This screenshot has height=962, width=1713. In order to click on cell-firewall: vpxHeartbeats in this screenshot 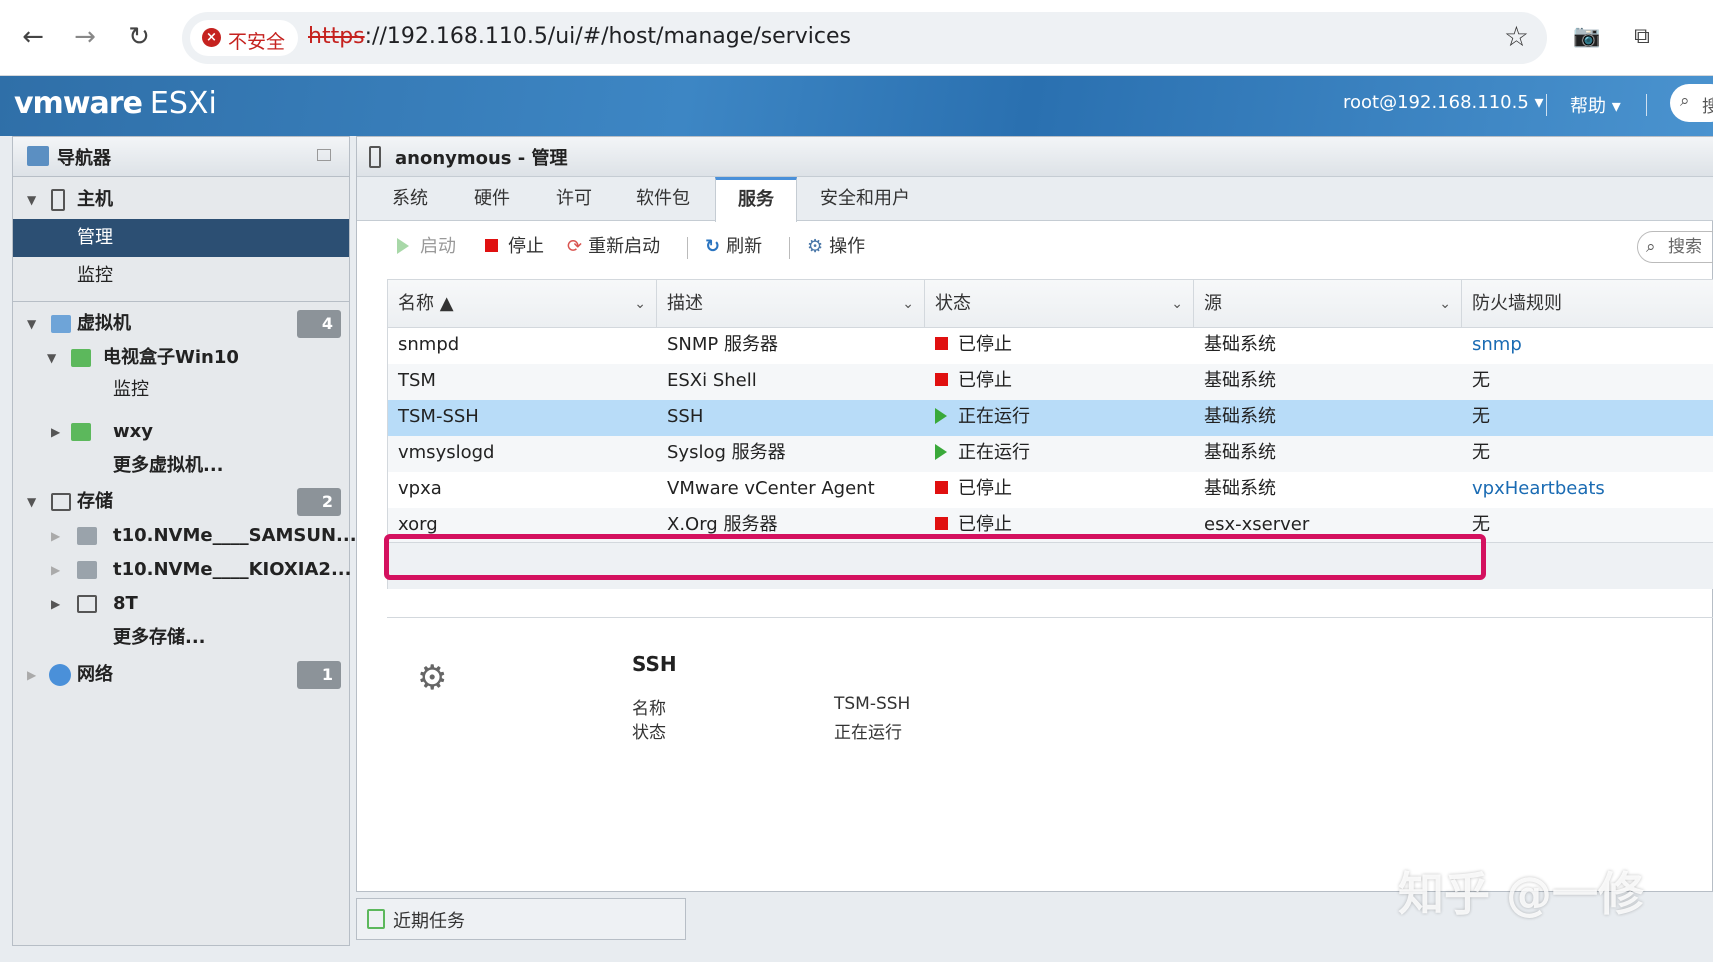, I will do `click(1587, 490)`.